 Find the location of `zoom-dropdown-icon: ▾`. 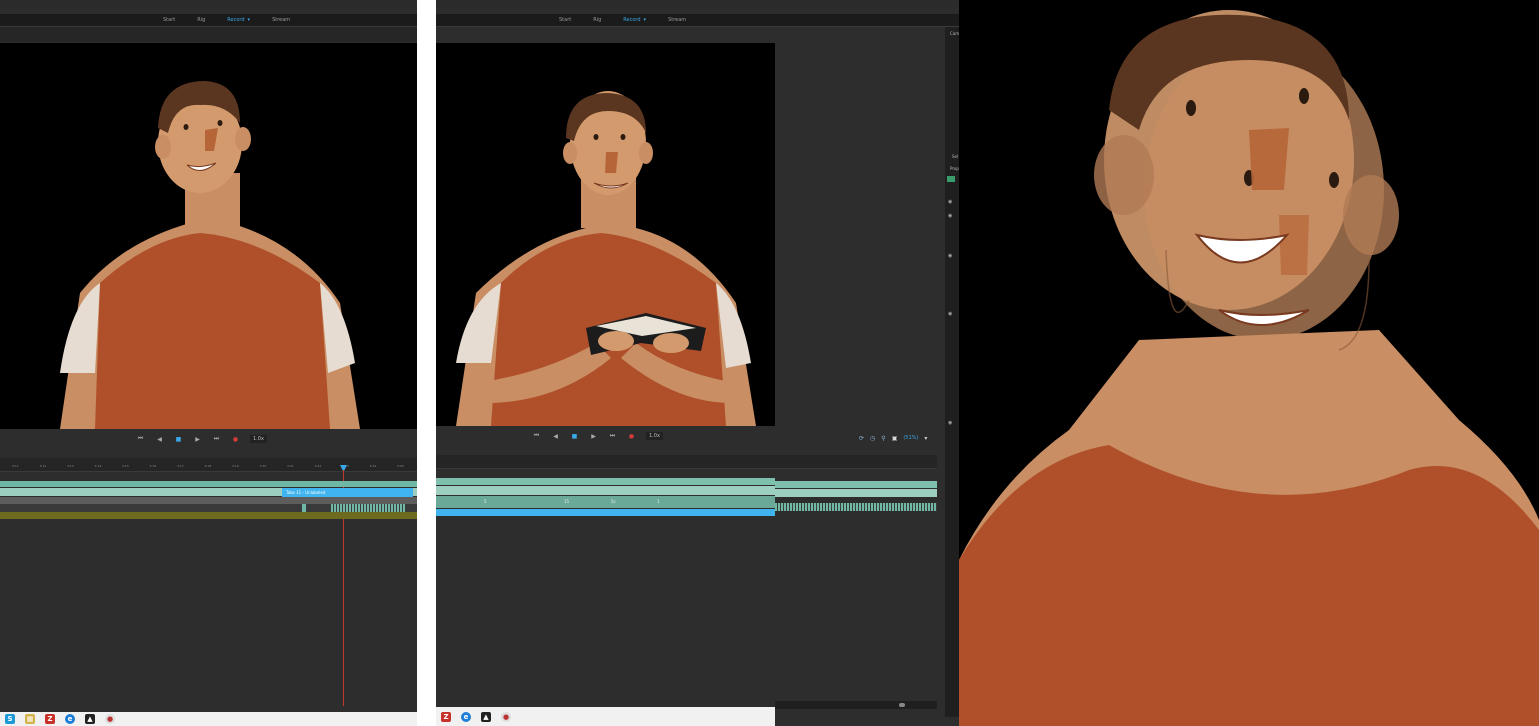

zoom-dropdown-icon: ▾ is located at coordinates (925, 438).